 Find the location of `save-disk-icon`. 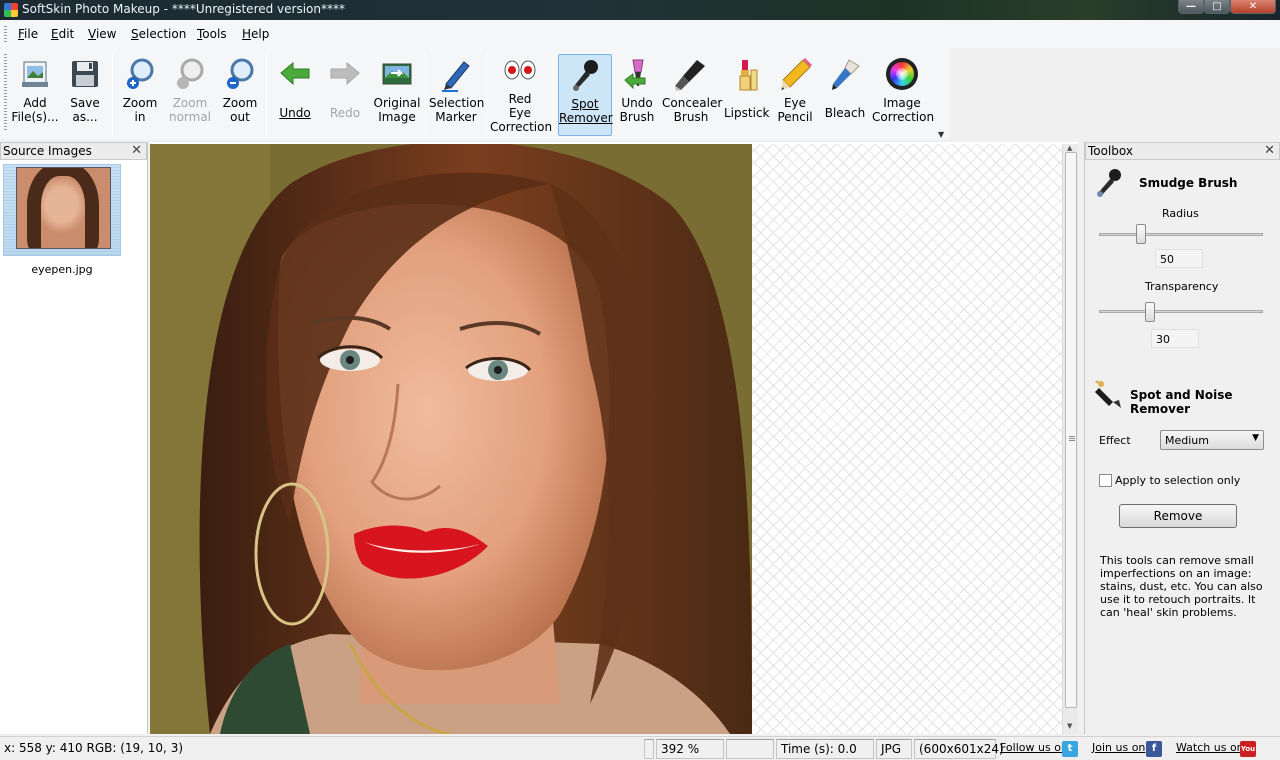

save-disk-icon is located at coordinates (85, 74).